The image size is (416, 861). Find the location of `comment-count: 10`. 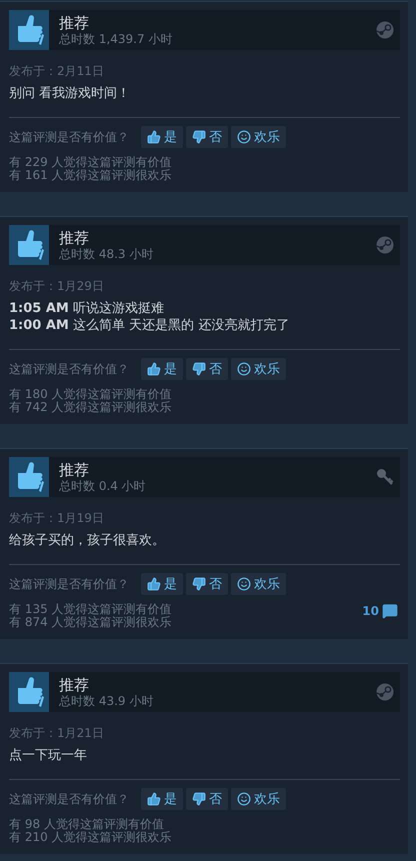

comment-count: 10 is located at coordinates (380, 611).